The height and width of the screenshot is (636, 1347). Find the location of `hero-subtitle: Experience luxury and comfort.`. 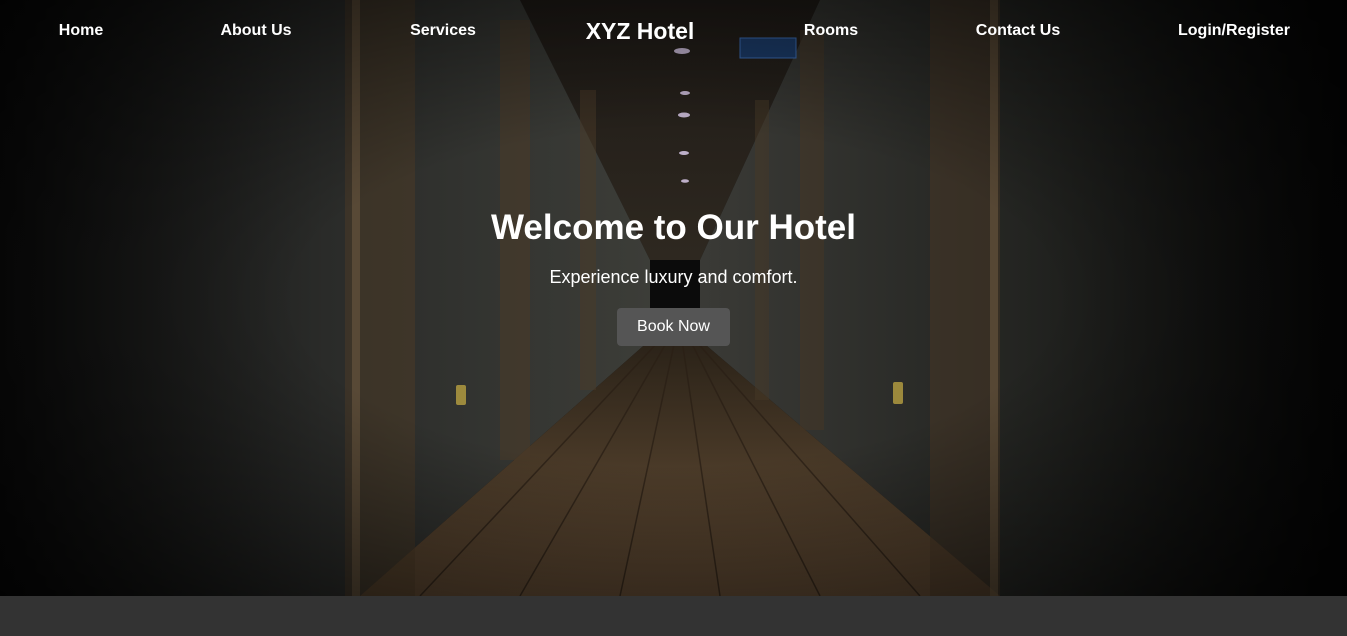

hero-subtitle: Experience luxury and comfort. is located at coordinates (673, 277).